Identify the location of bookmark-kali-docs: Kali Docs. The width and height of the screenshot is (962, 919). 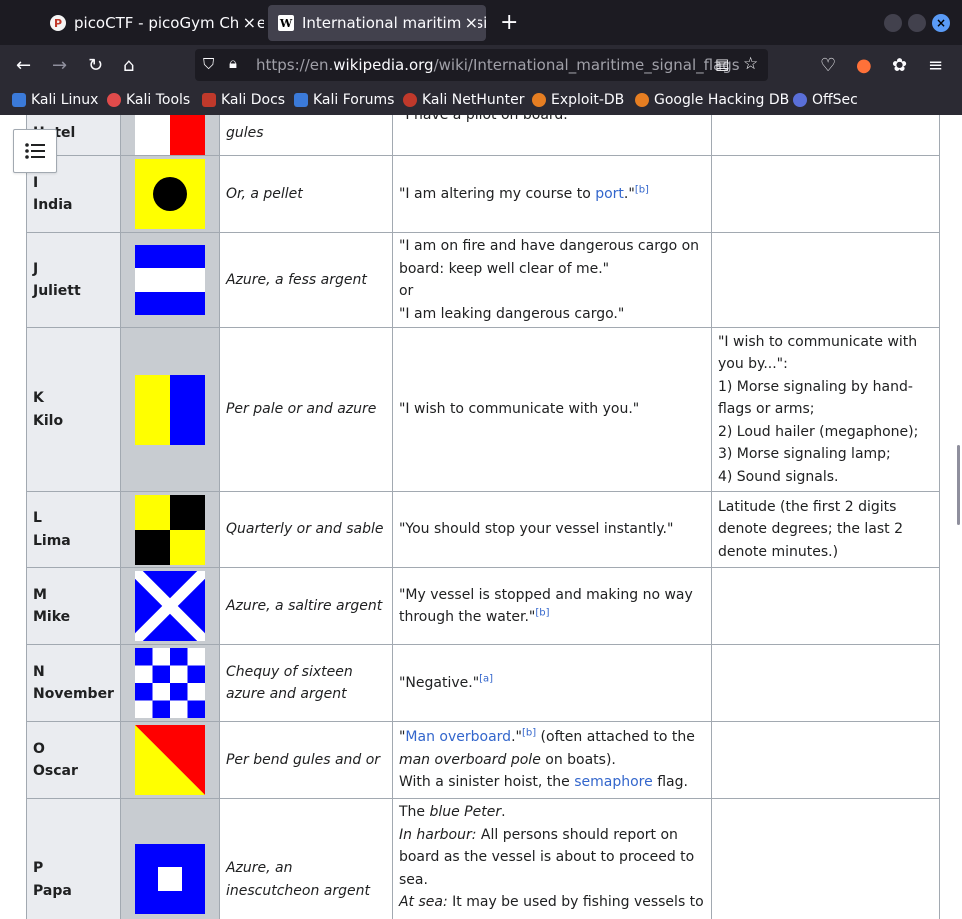
(243, 100).